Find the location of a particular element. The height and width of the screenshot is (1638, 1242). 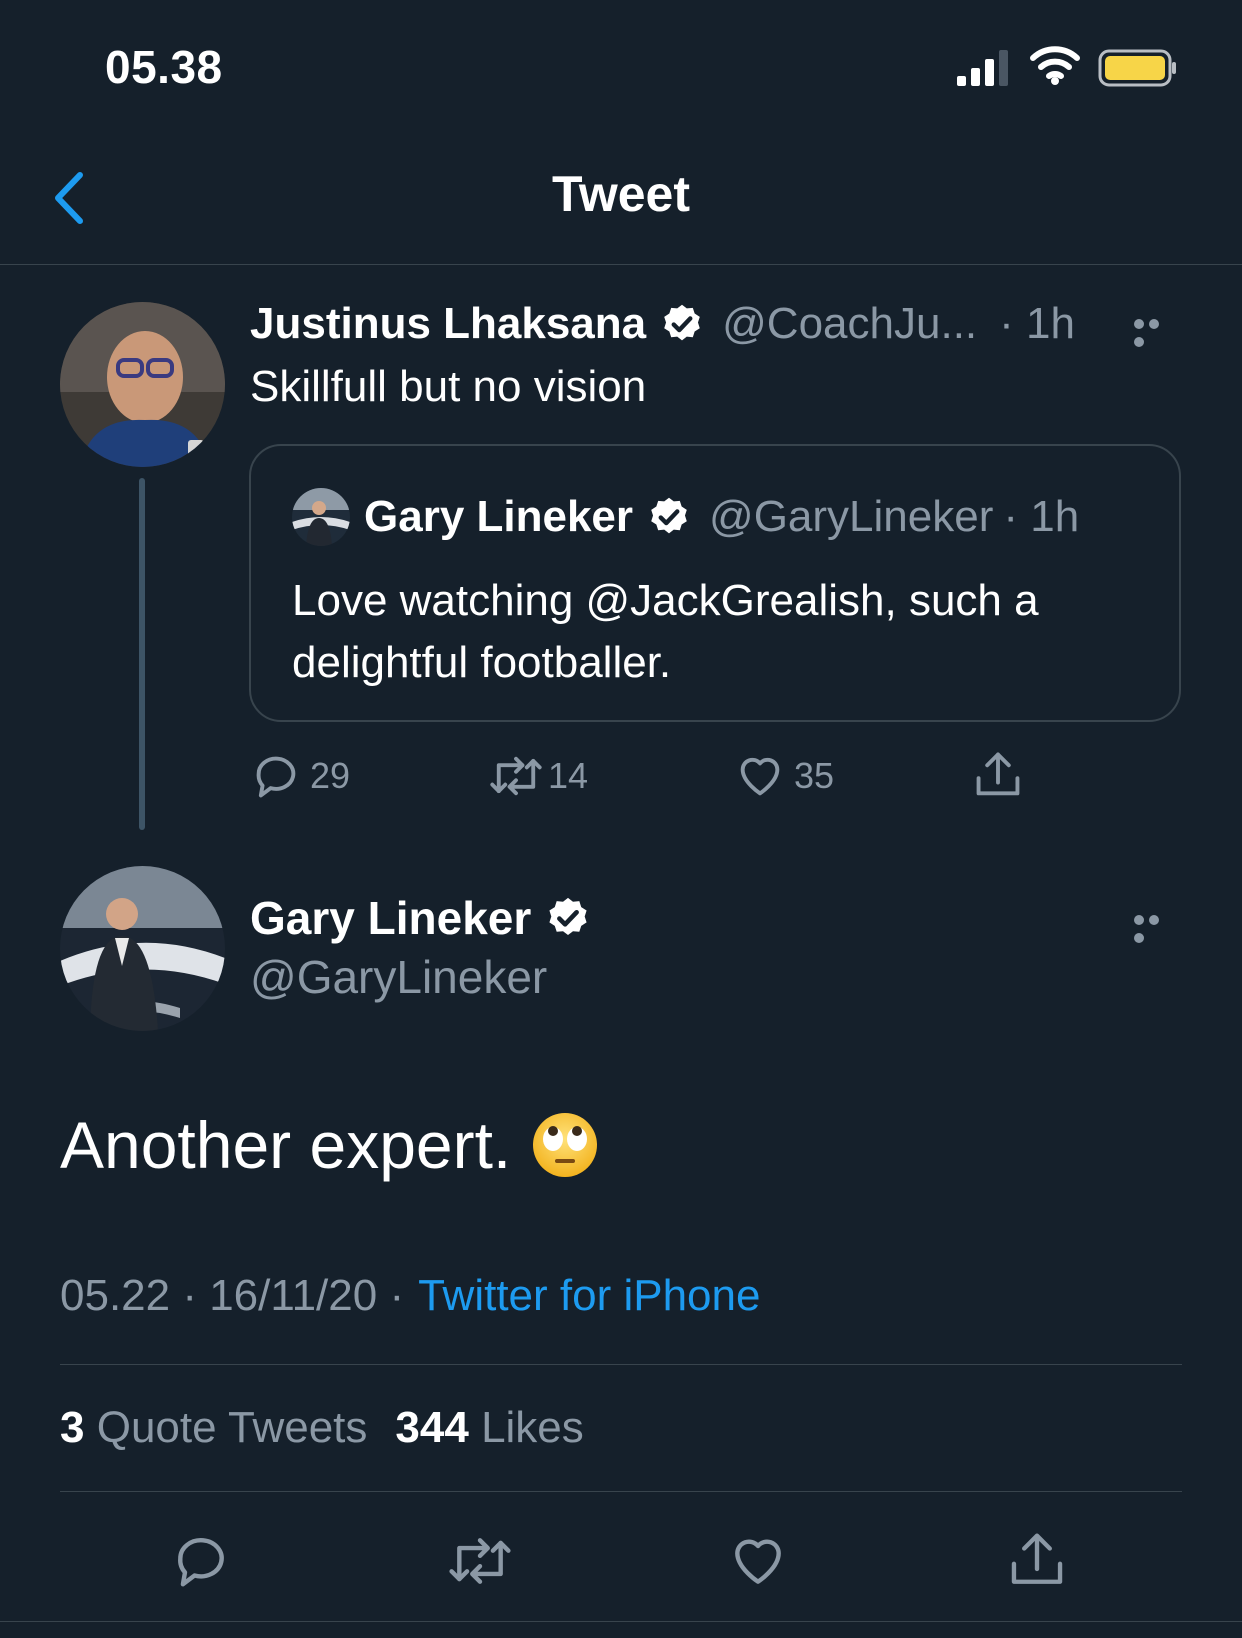

reply-count: 29 is located at coordinates (330, 775).